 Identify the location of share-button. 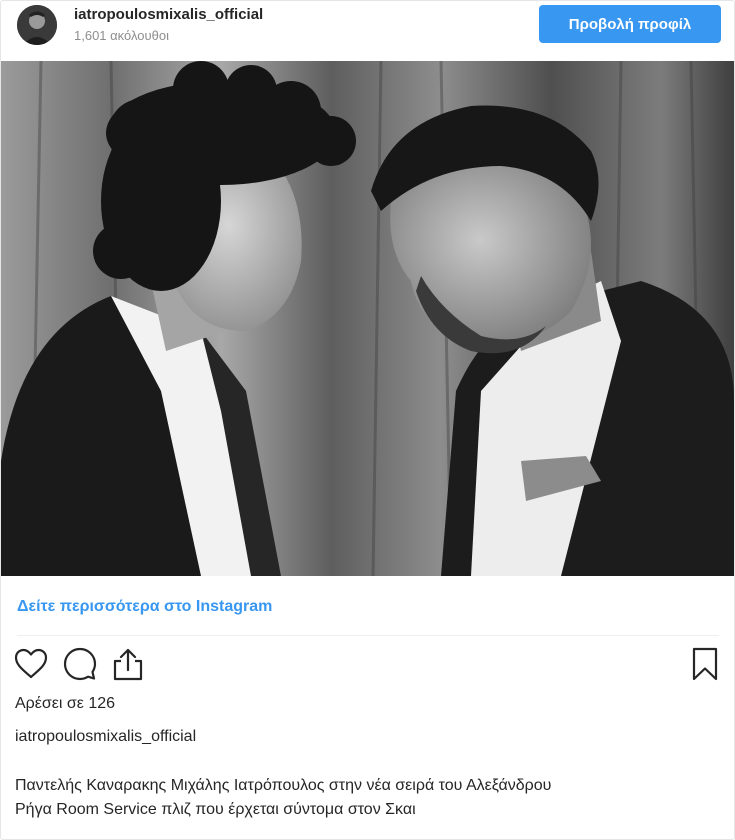
(128, 664).